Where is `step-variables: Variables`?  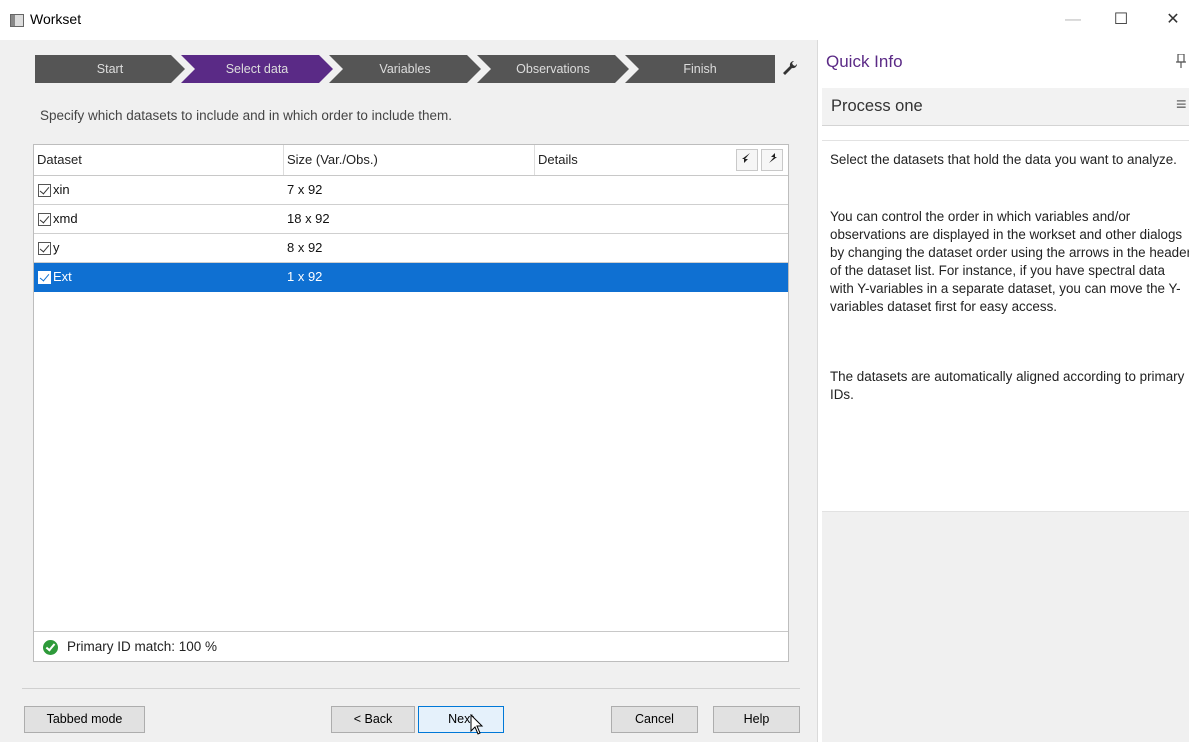
step-variables: Variables is located at coordinates (405, 69).